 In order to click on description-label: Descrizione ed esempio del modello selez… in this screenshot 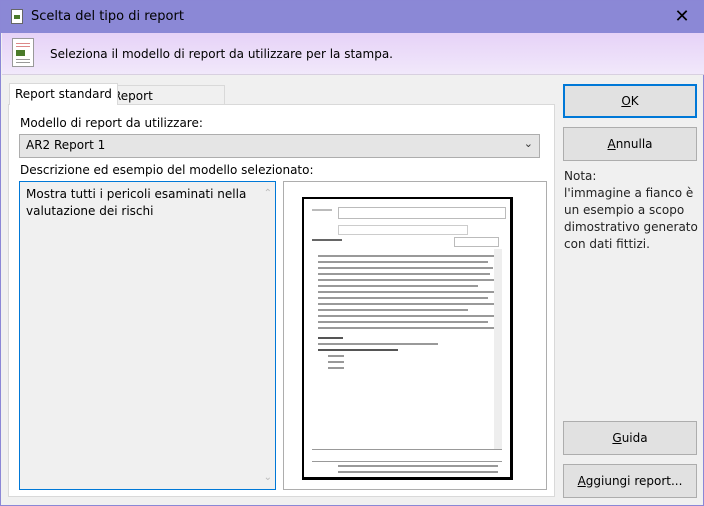, I will do `click(167, 170)`.